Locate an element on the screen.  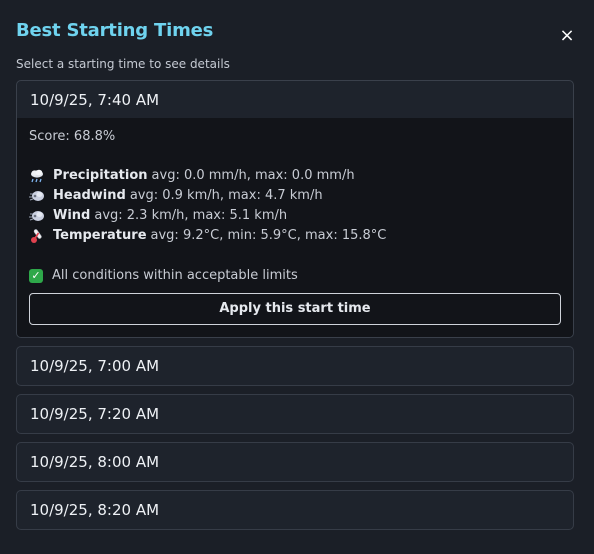
metric-values: avg: 9.2°C, min: 5.9°C, max: 15.8°C is located at coordinates (268, 235).